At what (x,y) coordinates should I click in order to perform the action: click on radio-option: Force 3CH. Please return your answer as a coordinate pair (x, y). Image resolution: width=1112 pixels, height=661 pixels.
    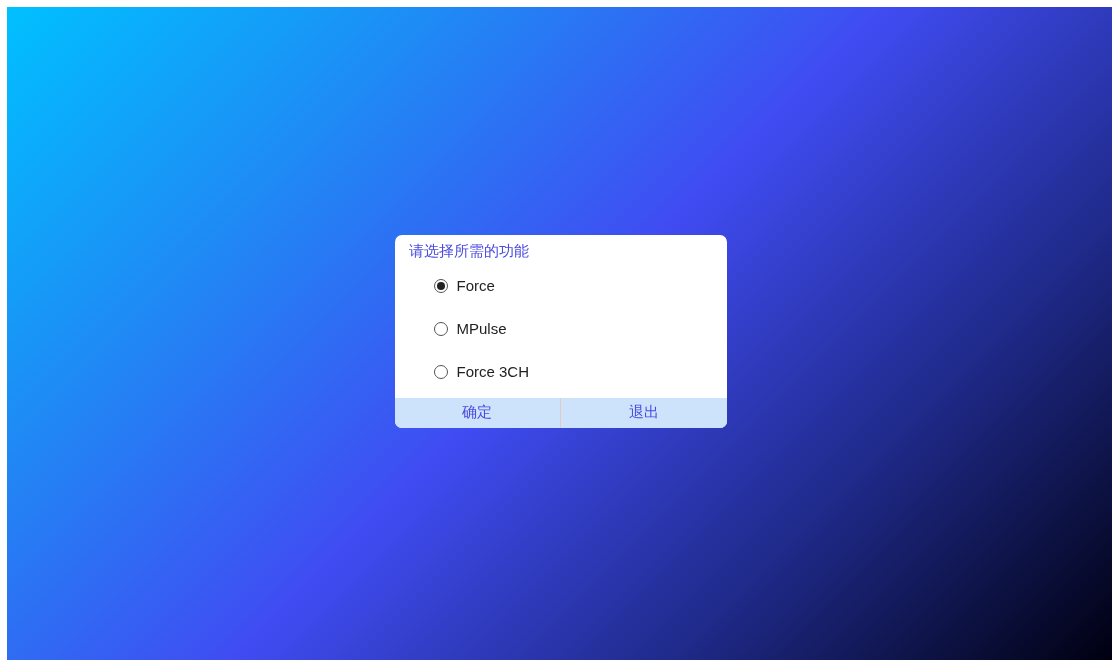
    Looking at the image, I should click on (481, 372).